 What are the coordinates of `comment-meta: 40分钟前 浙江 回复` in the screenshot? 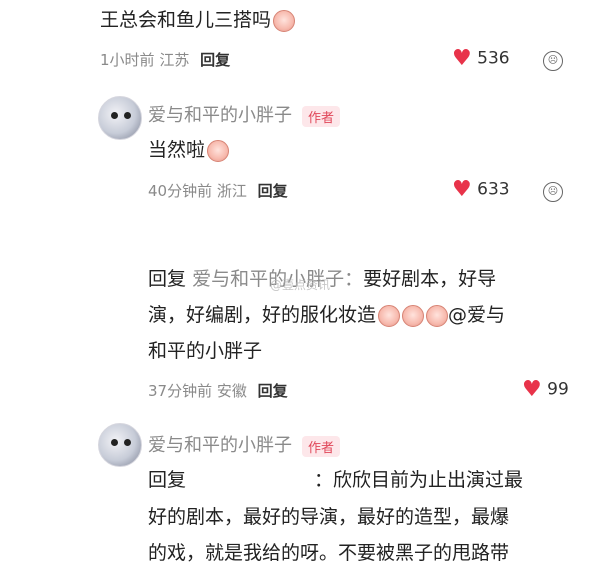 It's located at (218, 190).